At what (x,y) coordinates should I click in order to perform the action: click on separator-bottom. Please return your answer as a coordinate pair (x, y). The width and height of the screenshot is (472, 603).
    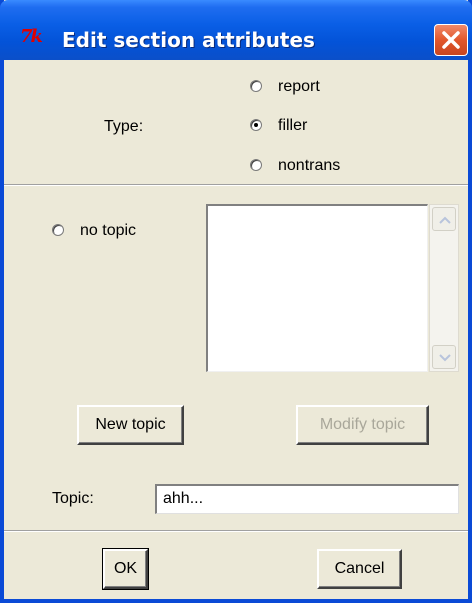
    Looking at the image, I should click on (236, 531).